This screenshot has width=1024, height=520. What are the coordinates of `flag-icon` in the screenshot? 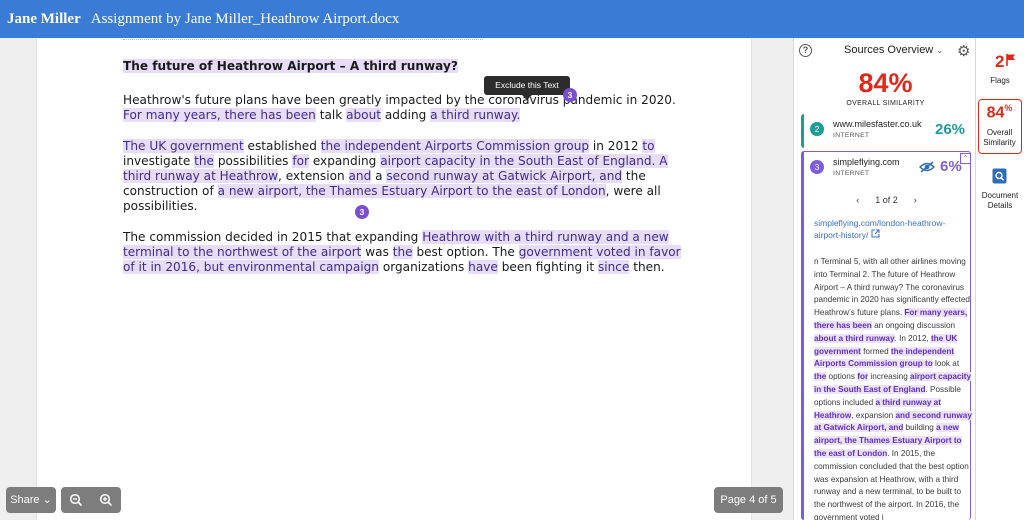 It's located at (1010, 60).